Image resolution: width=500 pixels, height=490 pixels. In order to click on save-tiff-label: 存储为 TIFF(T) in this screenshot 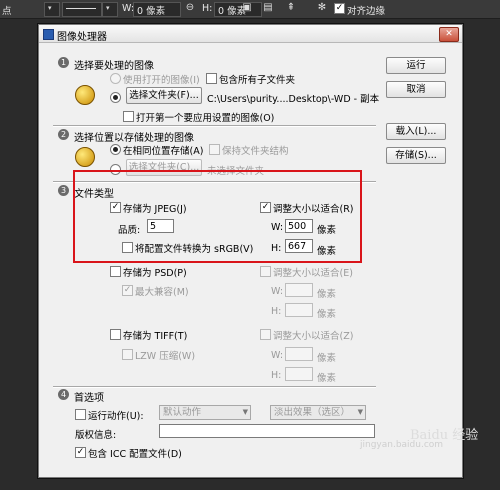, I will do `click(155, 336)`.